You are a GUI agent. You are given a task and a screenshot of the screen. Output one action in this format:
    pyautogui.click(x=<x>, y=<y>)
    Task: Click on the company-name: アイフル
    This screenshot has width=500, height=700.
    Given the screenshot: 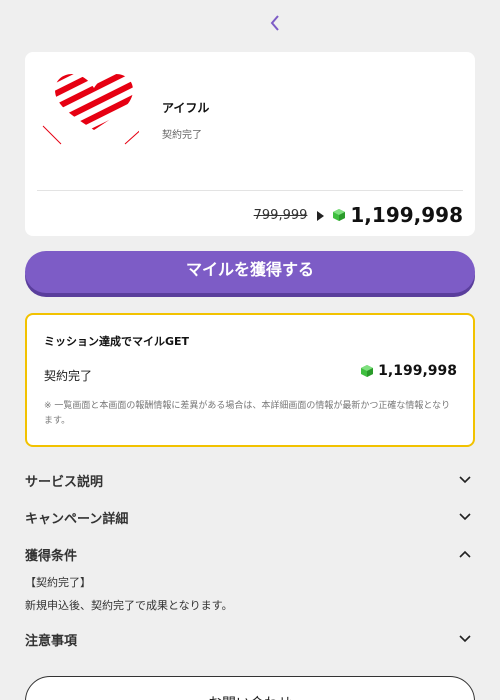 What is the action you would take?
    pyautogui.click(x=186, y=108)
    